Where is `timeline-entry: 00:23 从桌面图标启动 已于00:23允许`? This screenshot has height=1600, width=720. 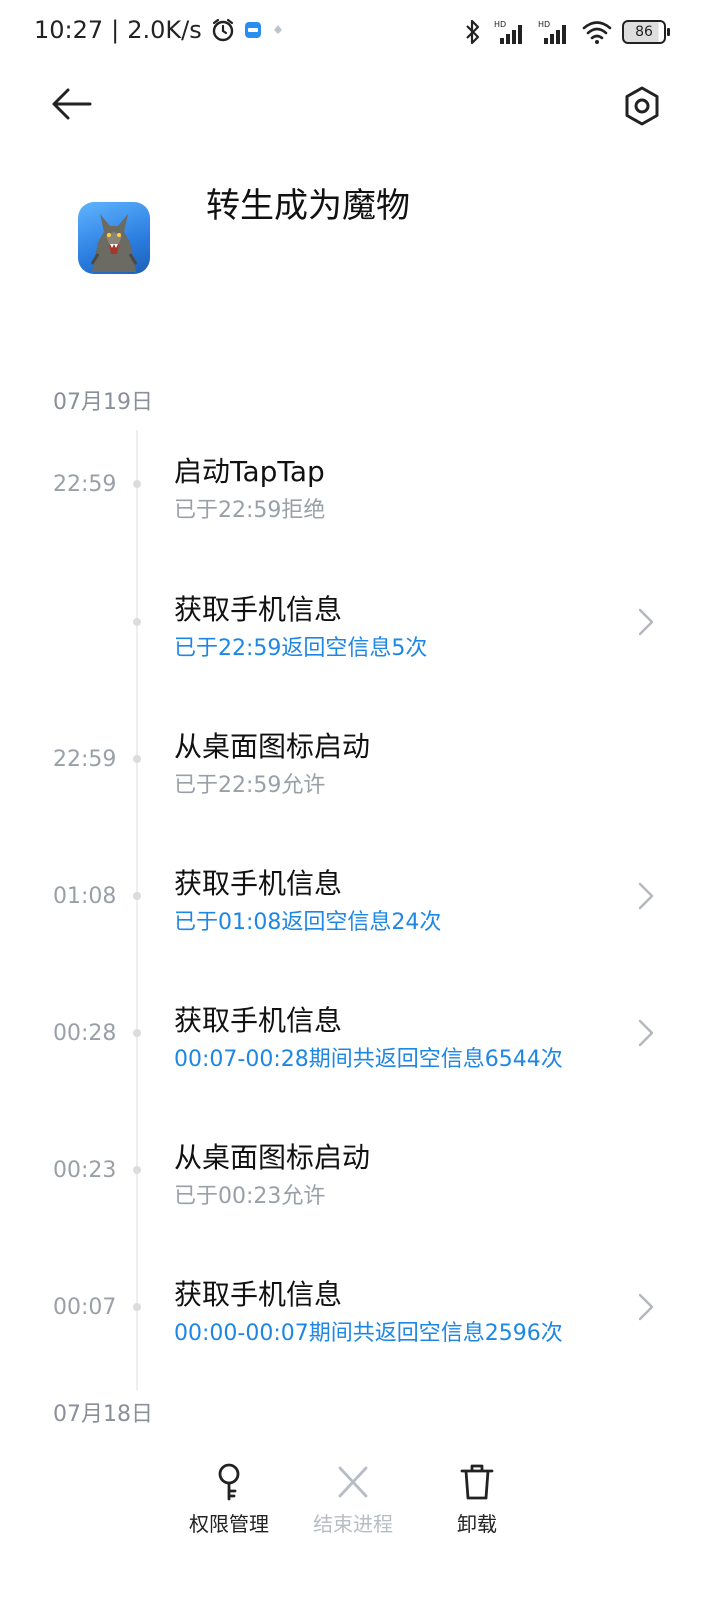 timeline-entry: 00:23 从桌面图标启动 已于00:23允许 is located at coordinates (360, 1187).